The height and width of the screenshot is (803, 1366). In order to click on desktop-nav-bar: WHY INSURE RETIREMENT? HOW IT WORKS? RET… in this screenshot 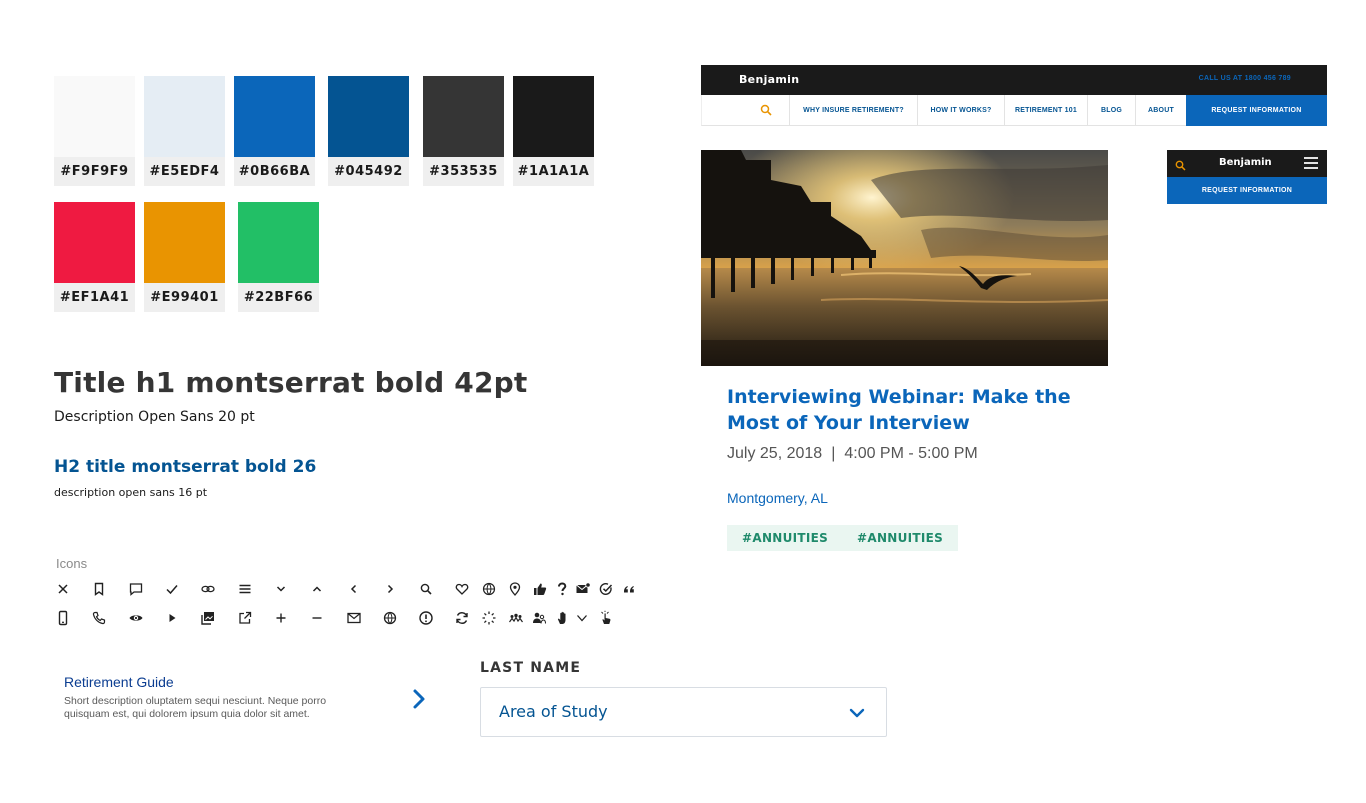, I will do `click(1014, 110)`.